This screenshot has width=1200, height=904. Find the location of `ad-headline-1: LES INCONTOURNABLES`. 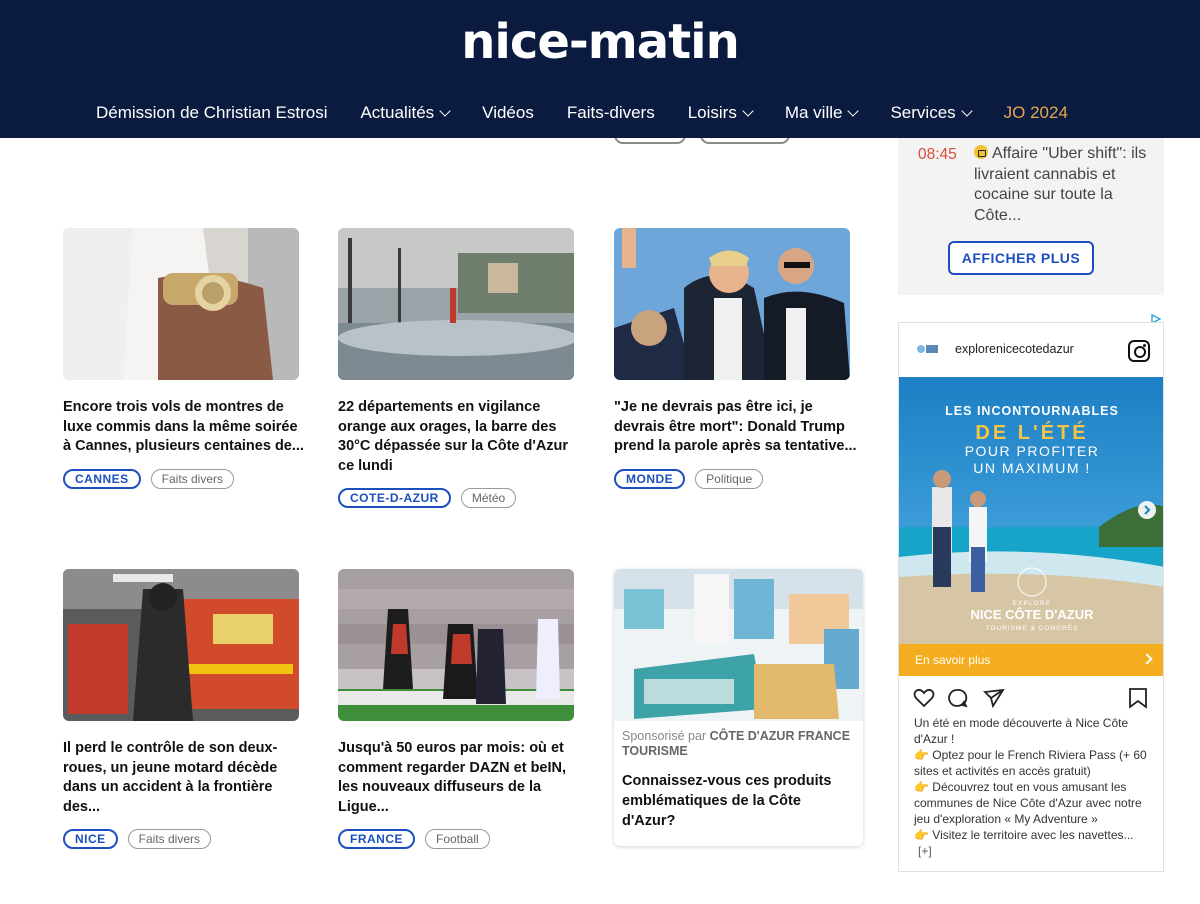

ad-headline-1: LES INCONTOURNABLES is located at coordinates (1032, 411).